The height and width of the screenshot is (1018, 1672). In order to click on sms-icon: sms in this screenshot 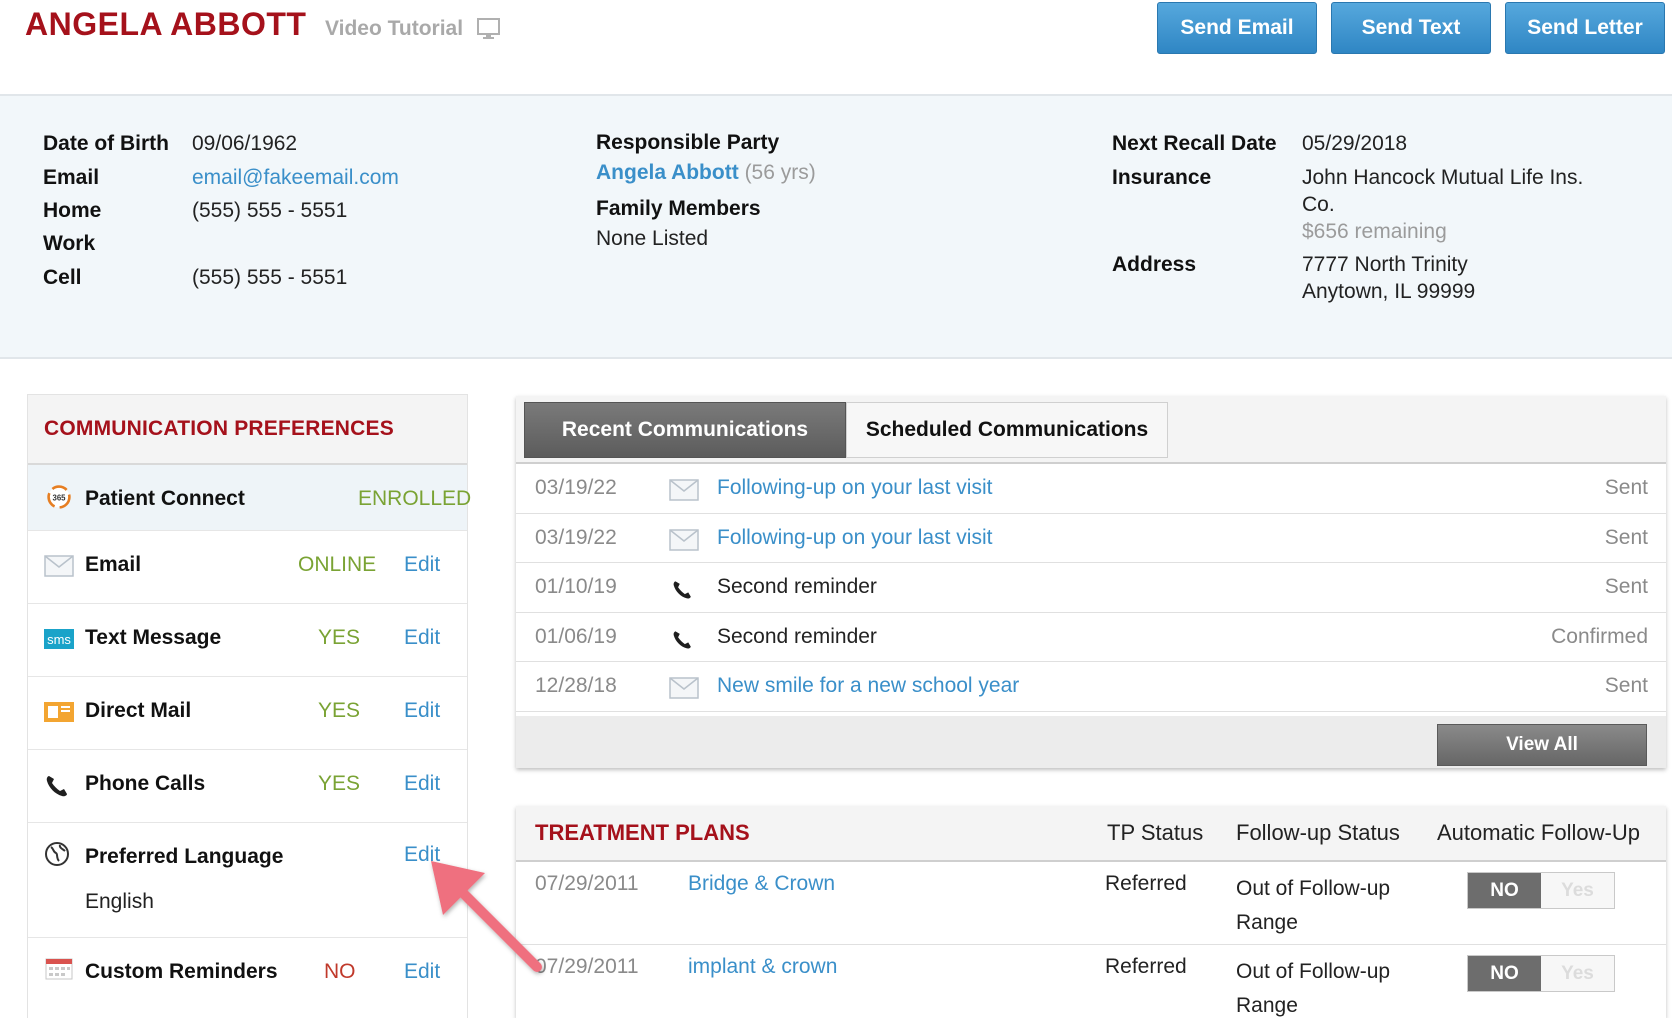, I will do `click(59, 639)`.